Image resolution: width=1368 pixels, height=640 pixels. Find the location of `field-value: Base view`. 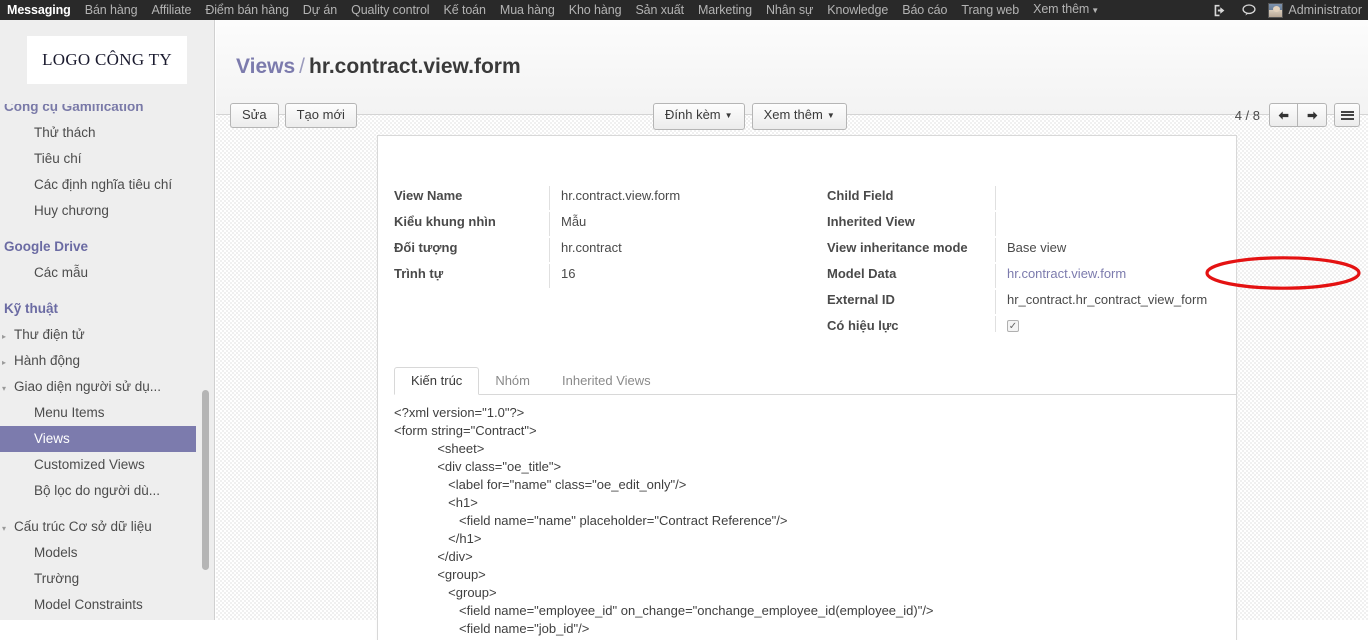

field-value: Base view is located at coordinates (1111, 250).